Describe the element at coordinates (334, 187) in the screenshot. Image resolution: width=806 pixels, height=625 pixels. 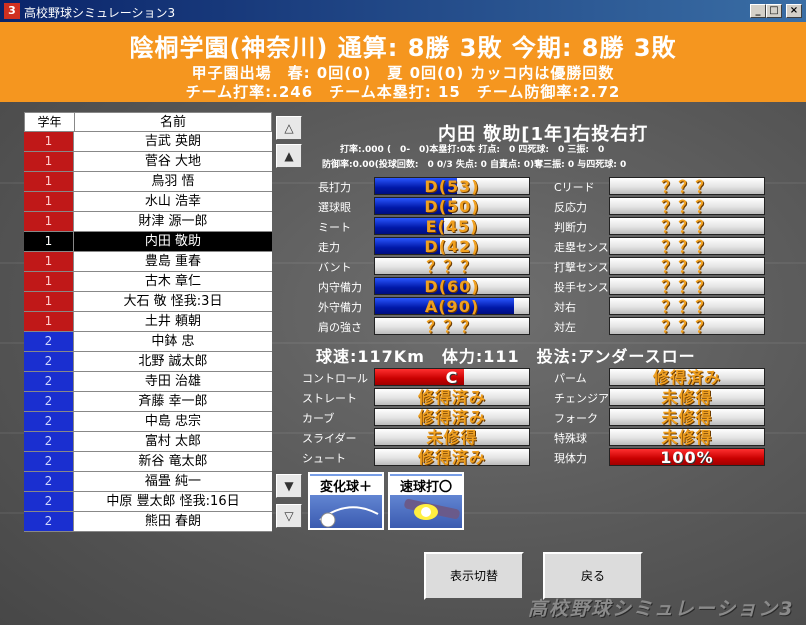
I see `stat-label: 長打力` at that location.